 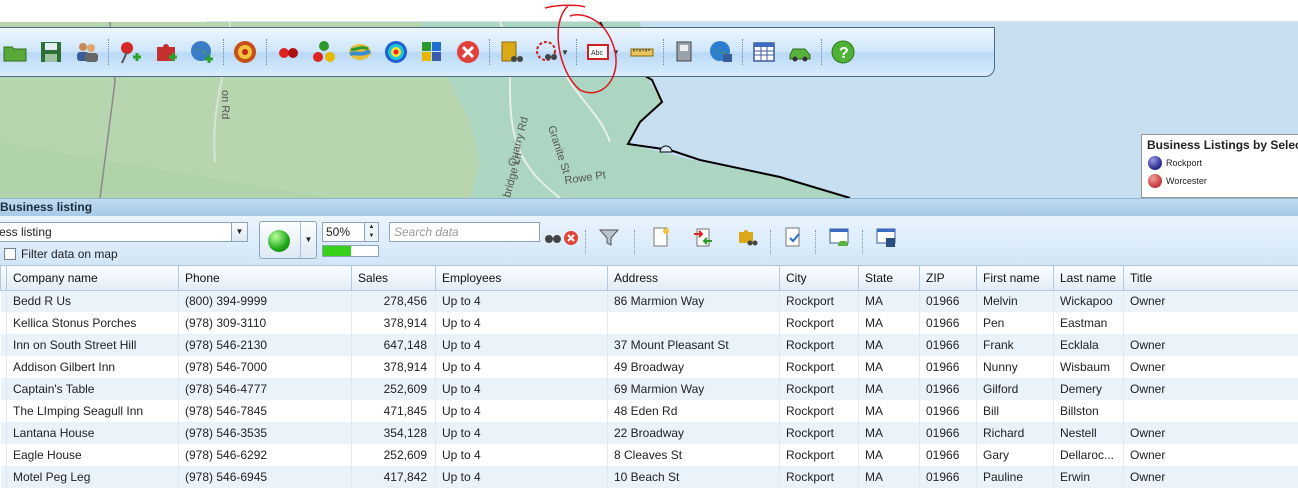 I want to click on puzzle-search-icon, so click(x=747, y=237).